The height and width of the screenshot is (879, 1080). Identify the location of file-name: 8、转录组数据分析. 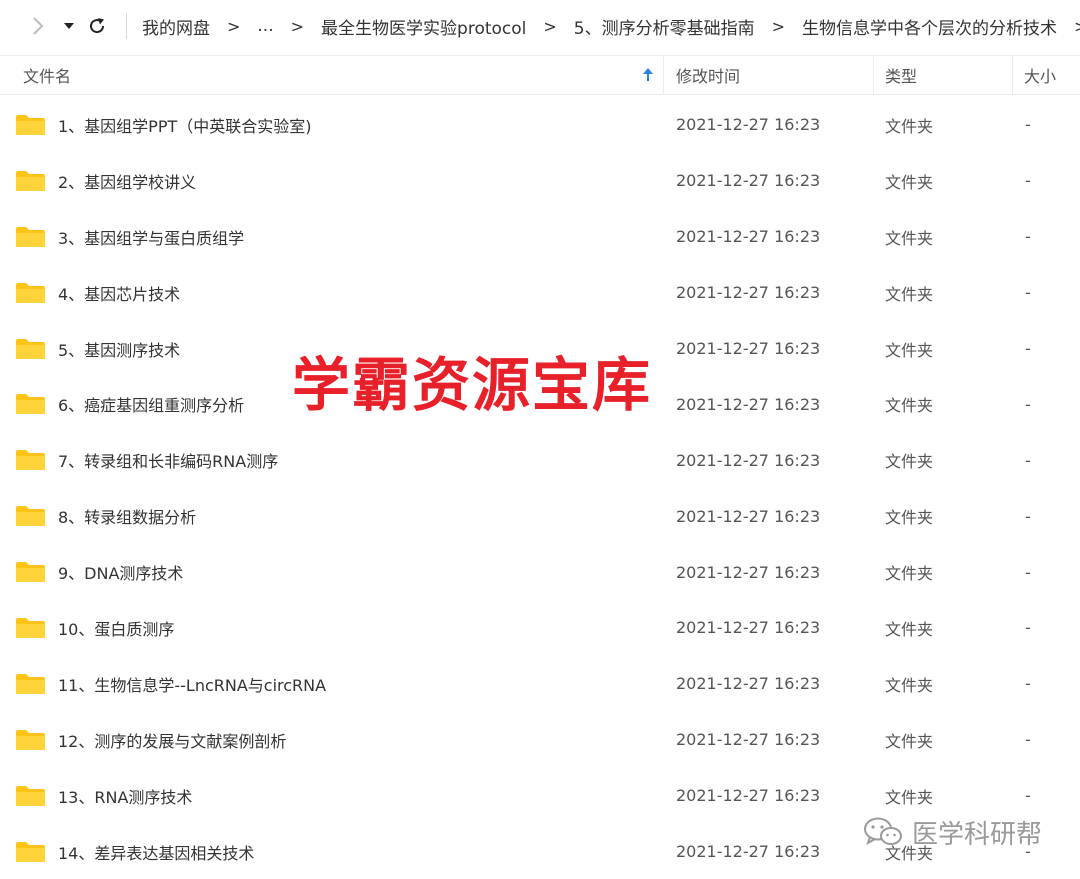
(127, 516).